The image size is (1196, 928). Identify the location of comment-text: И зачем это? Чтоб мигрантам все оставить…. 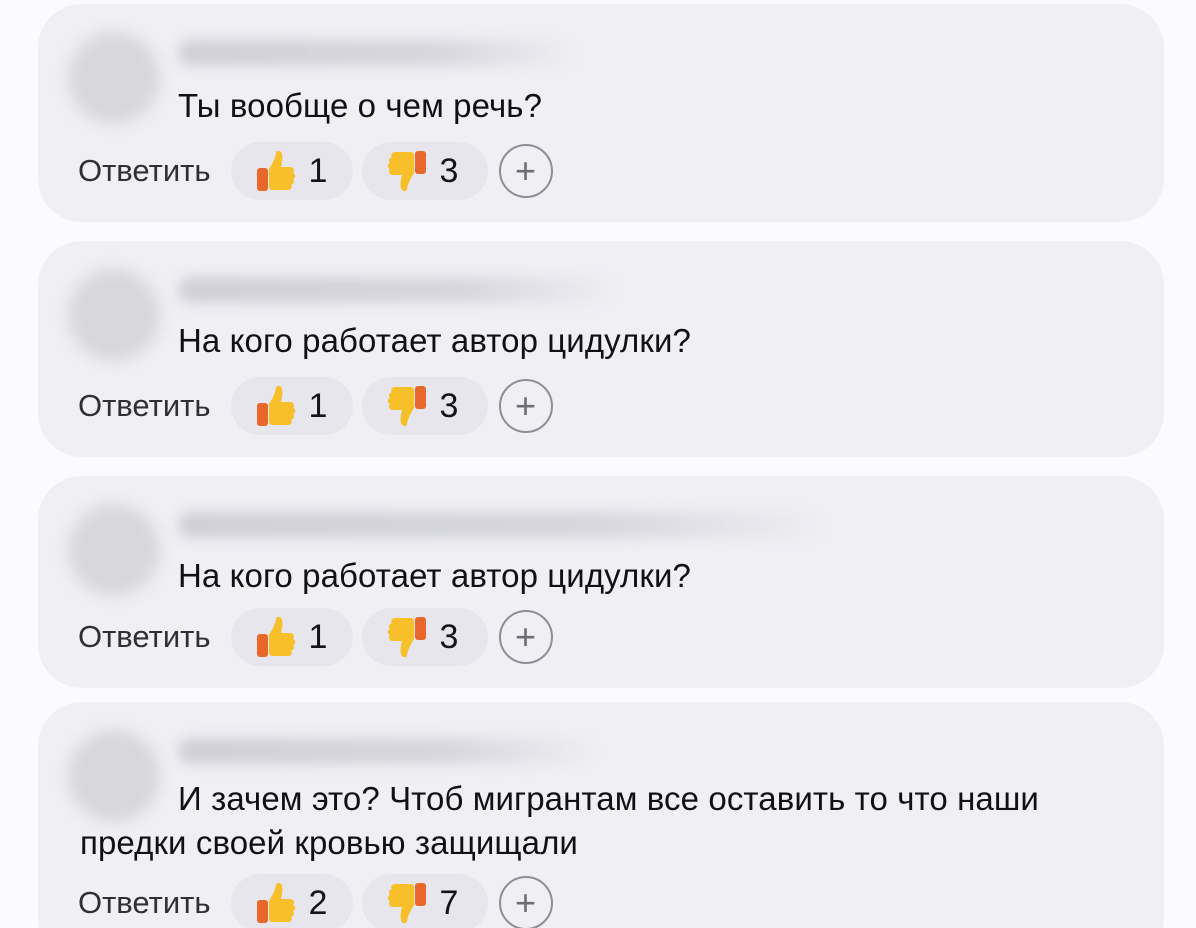
(559, 820).